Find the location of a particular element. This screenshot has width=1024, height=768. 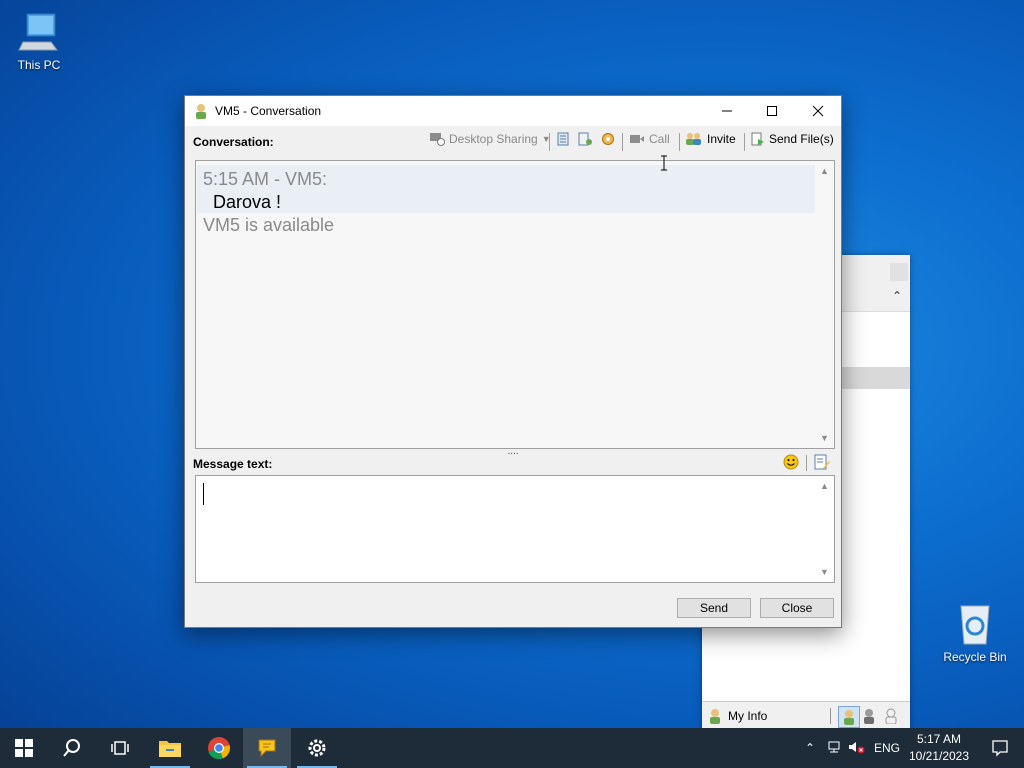

video-camera-icon is located at coordinates (637, 139).